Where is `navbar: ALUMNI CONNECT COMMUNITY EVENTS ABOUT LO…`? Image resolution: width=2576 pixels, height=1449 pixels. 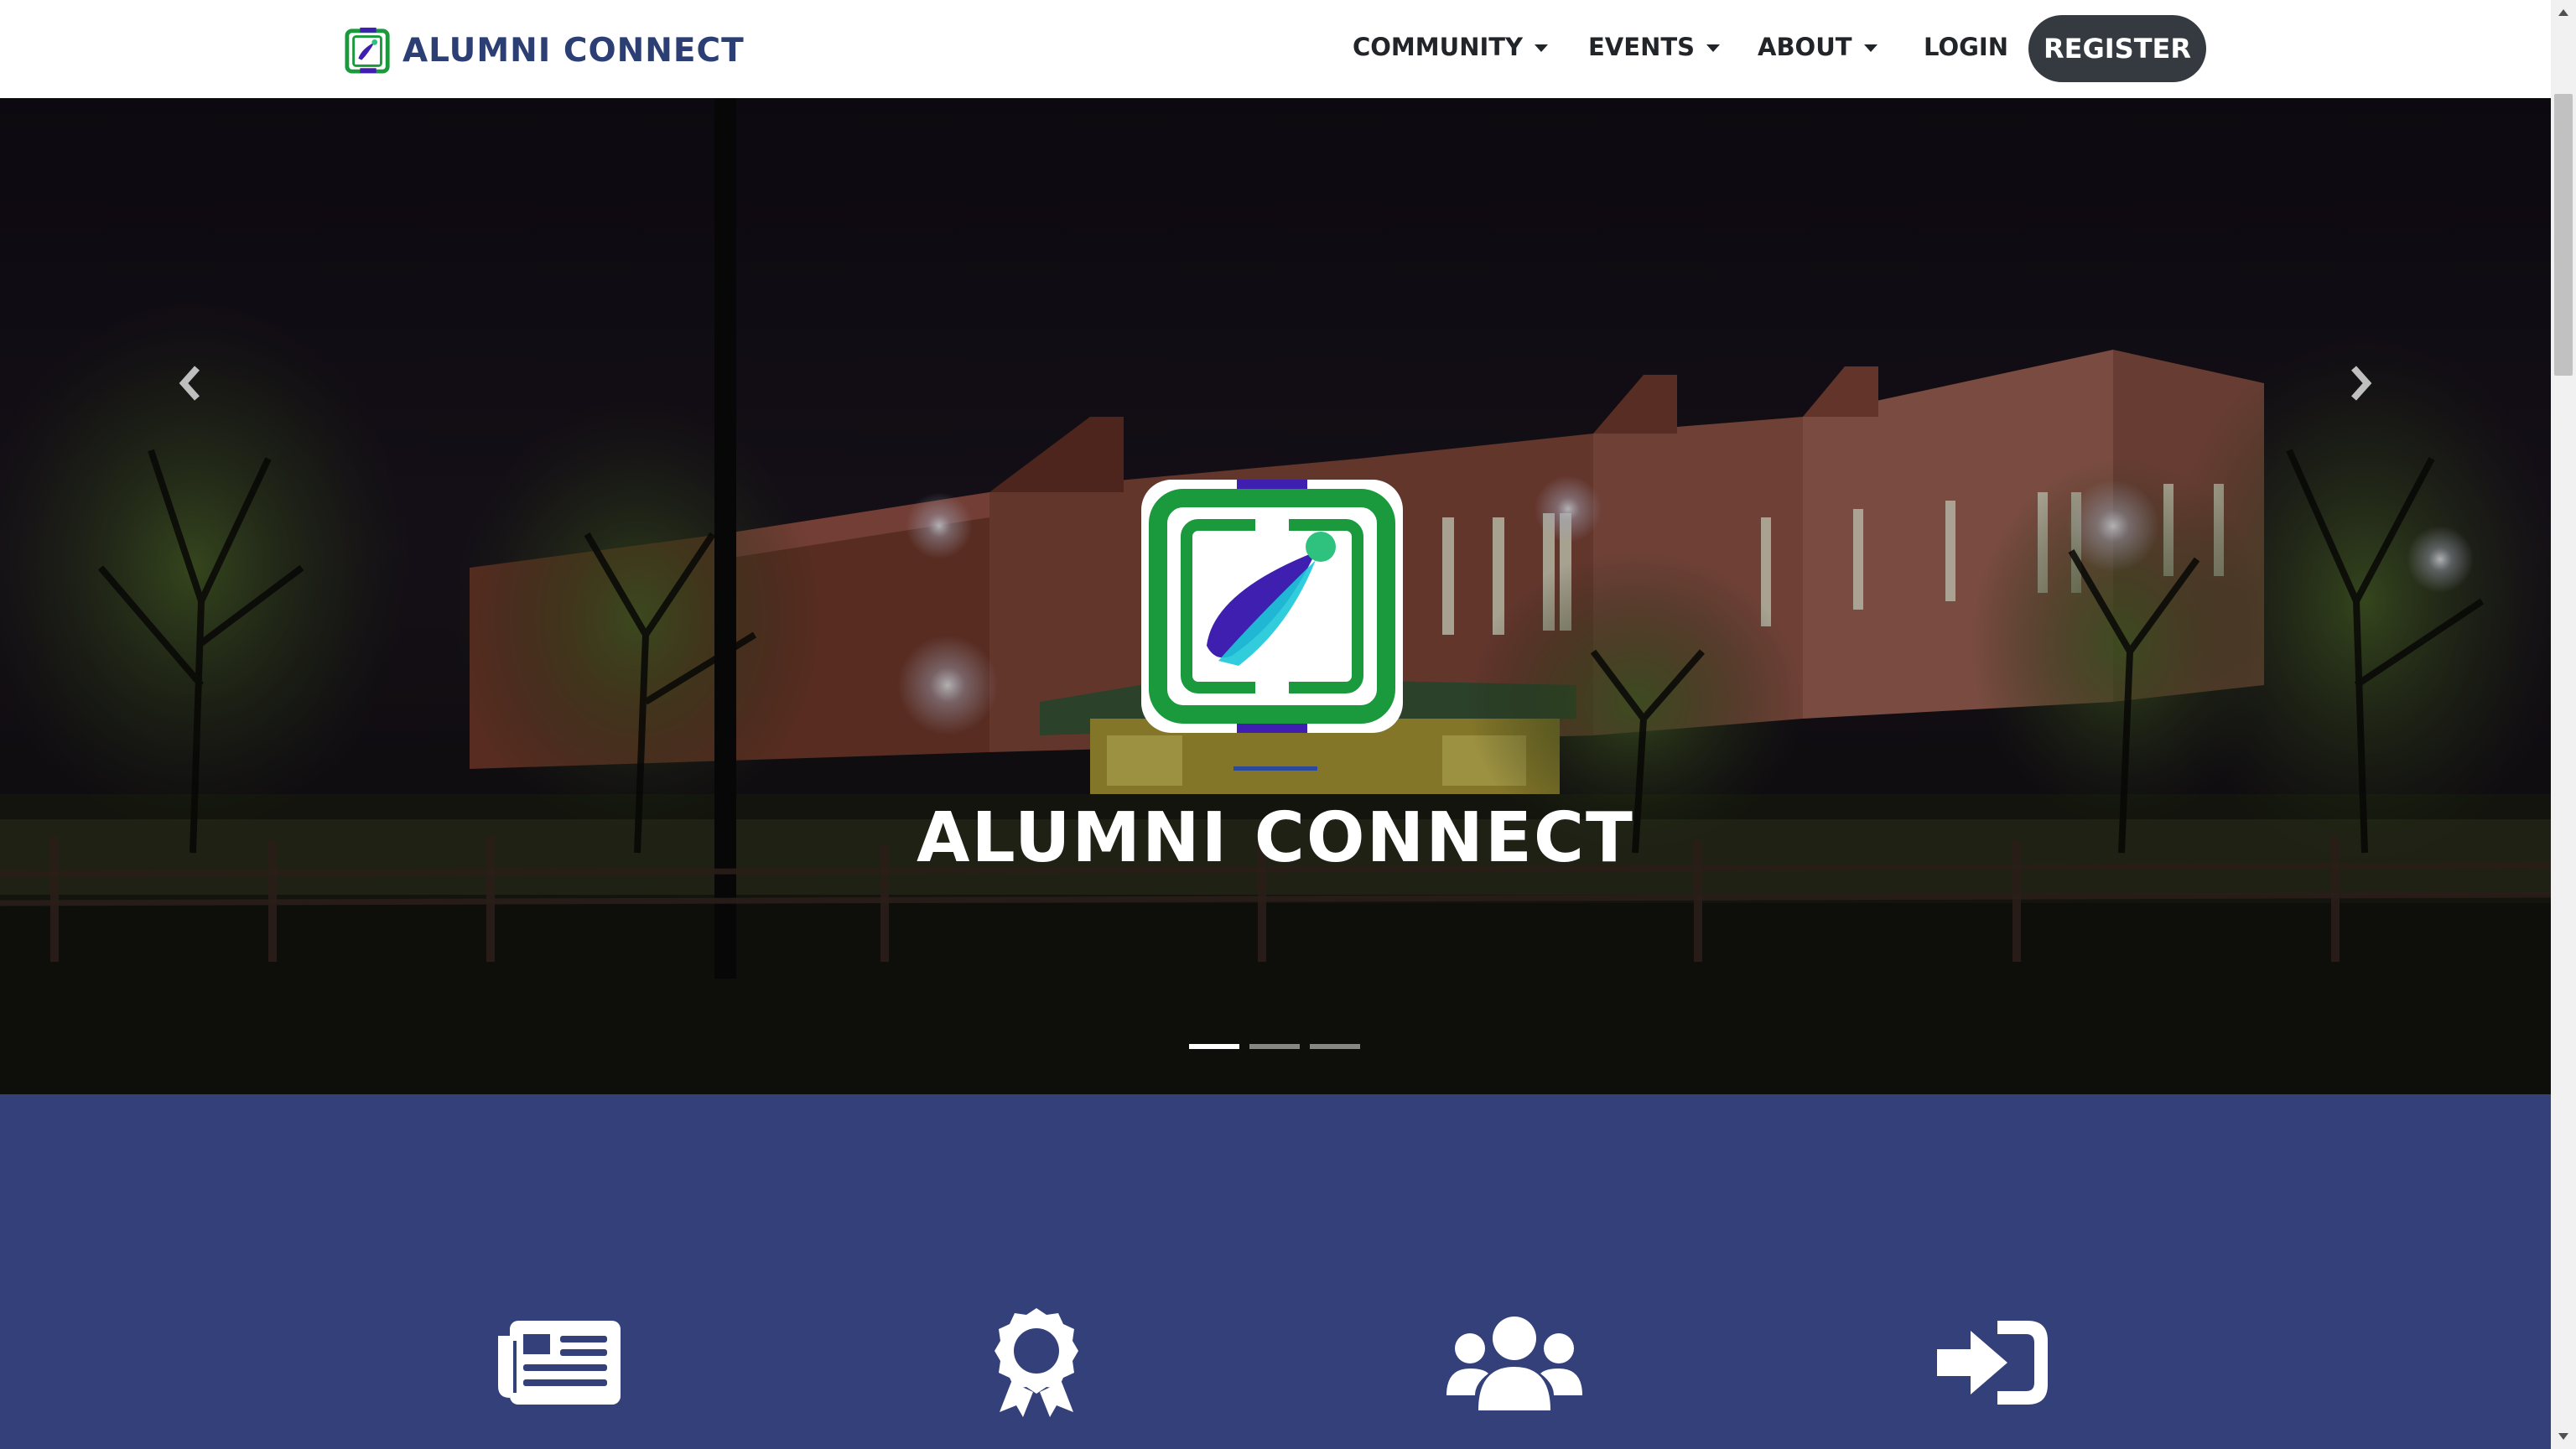 navbar: ALUMNI CONNECT COMMUNITY EVENTS ABOUT LO… is located at coordinates (1275, 49).